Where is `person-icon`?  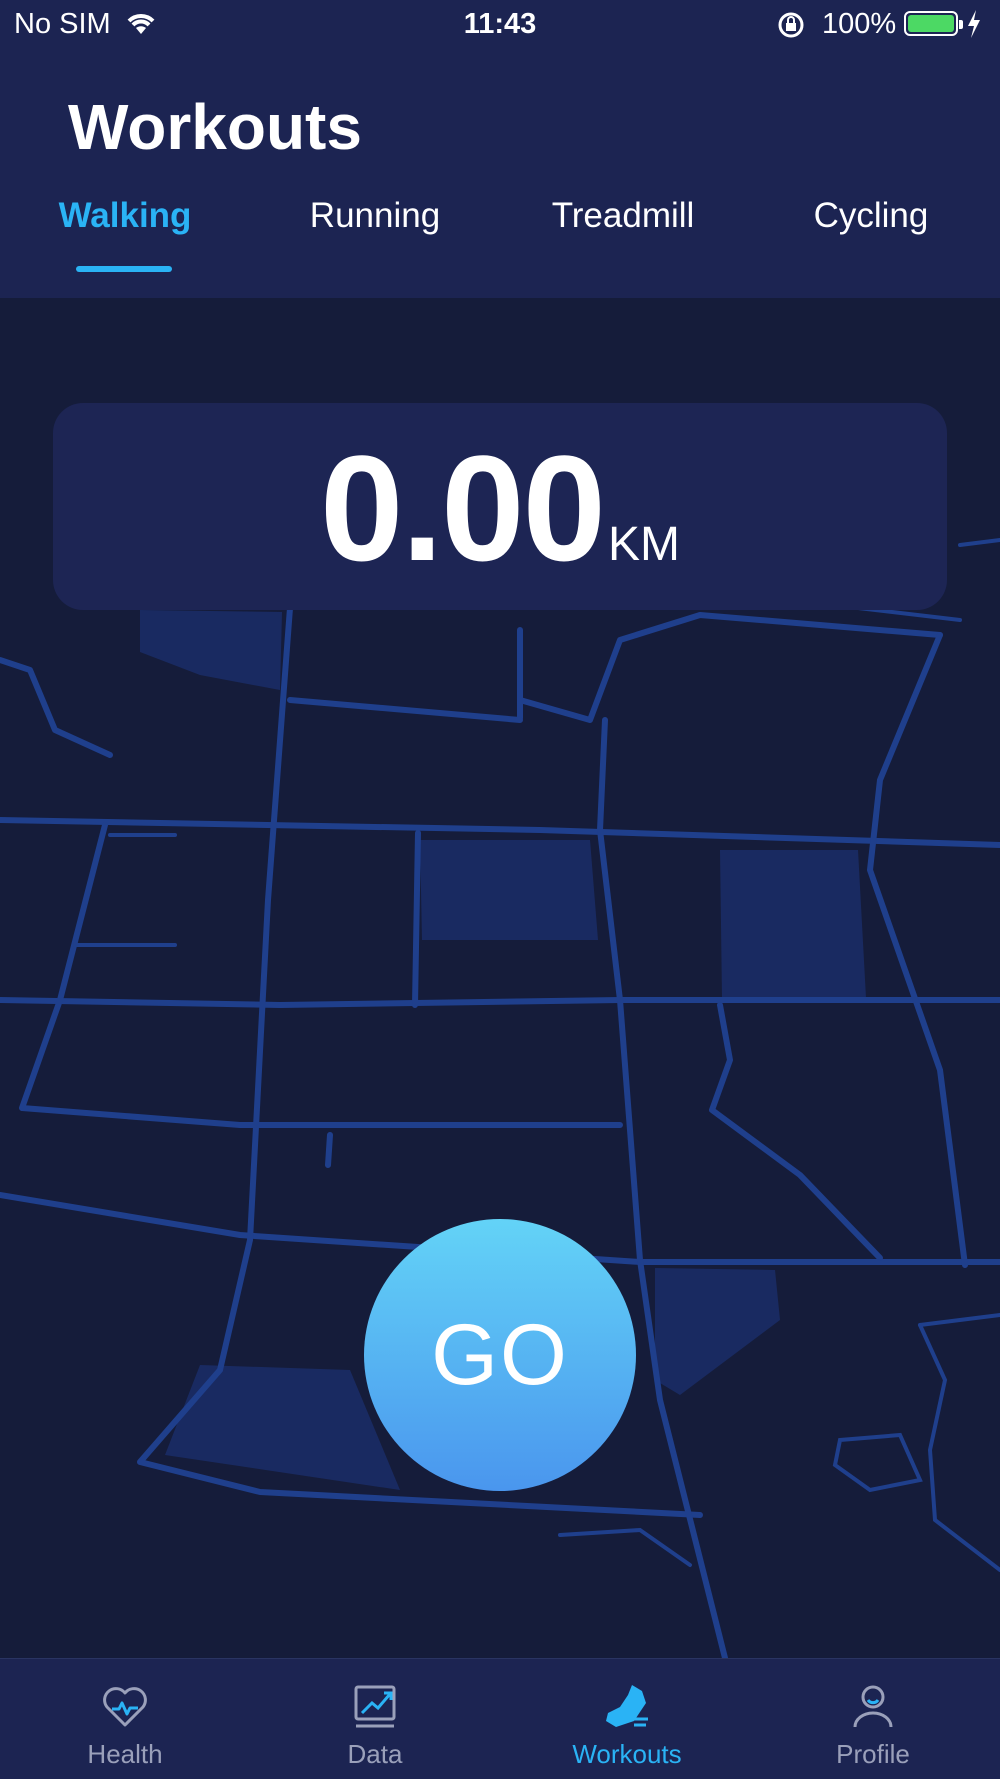 person-icon is located at coordinates (873, 1706).